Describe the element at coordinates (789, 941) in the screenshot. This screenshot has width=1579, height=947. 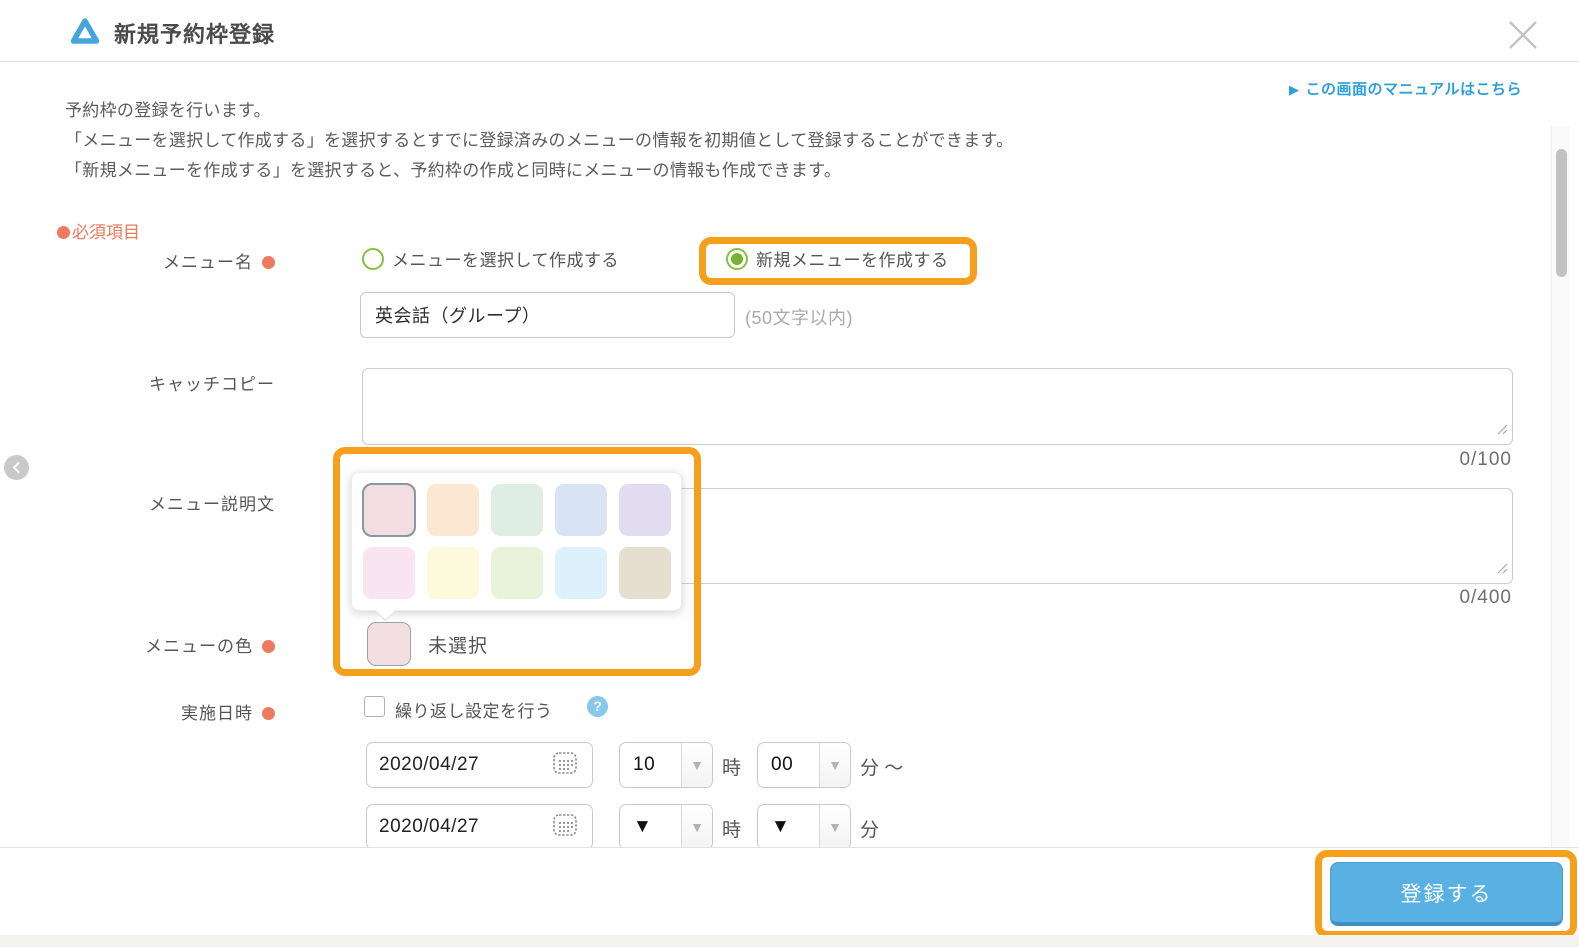
I see `page-background-strip` at that location.